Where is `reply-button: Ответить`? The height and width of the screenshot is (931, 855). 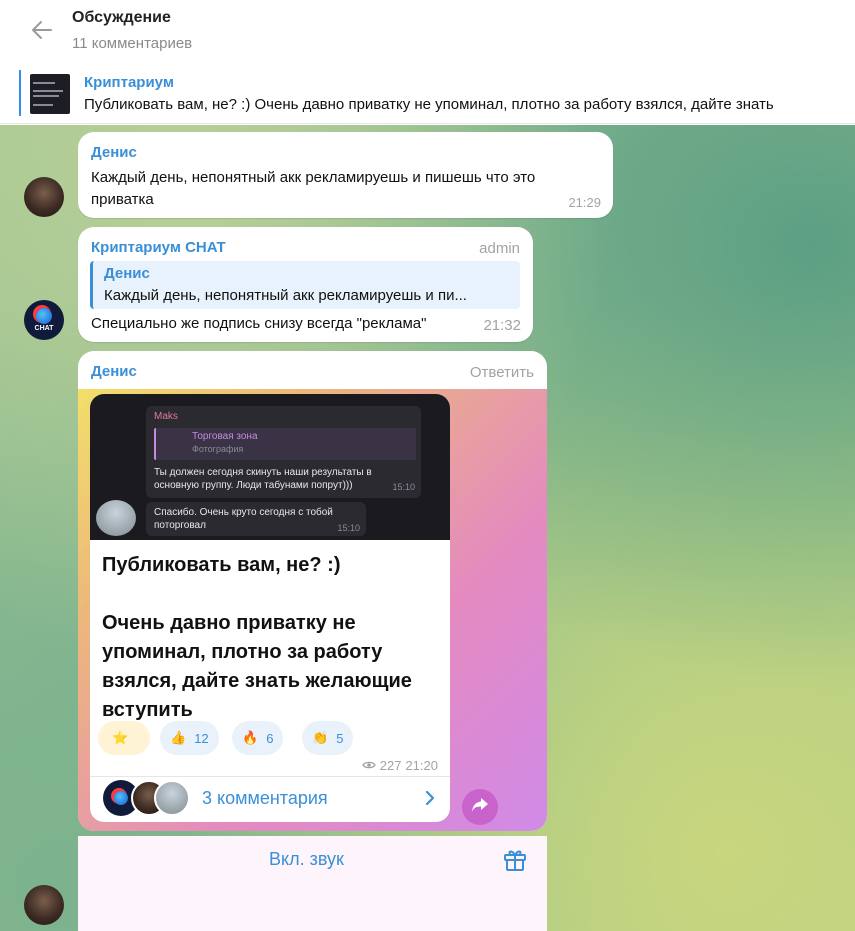
reply-button: Ответить is located at coordinates (502, 372).